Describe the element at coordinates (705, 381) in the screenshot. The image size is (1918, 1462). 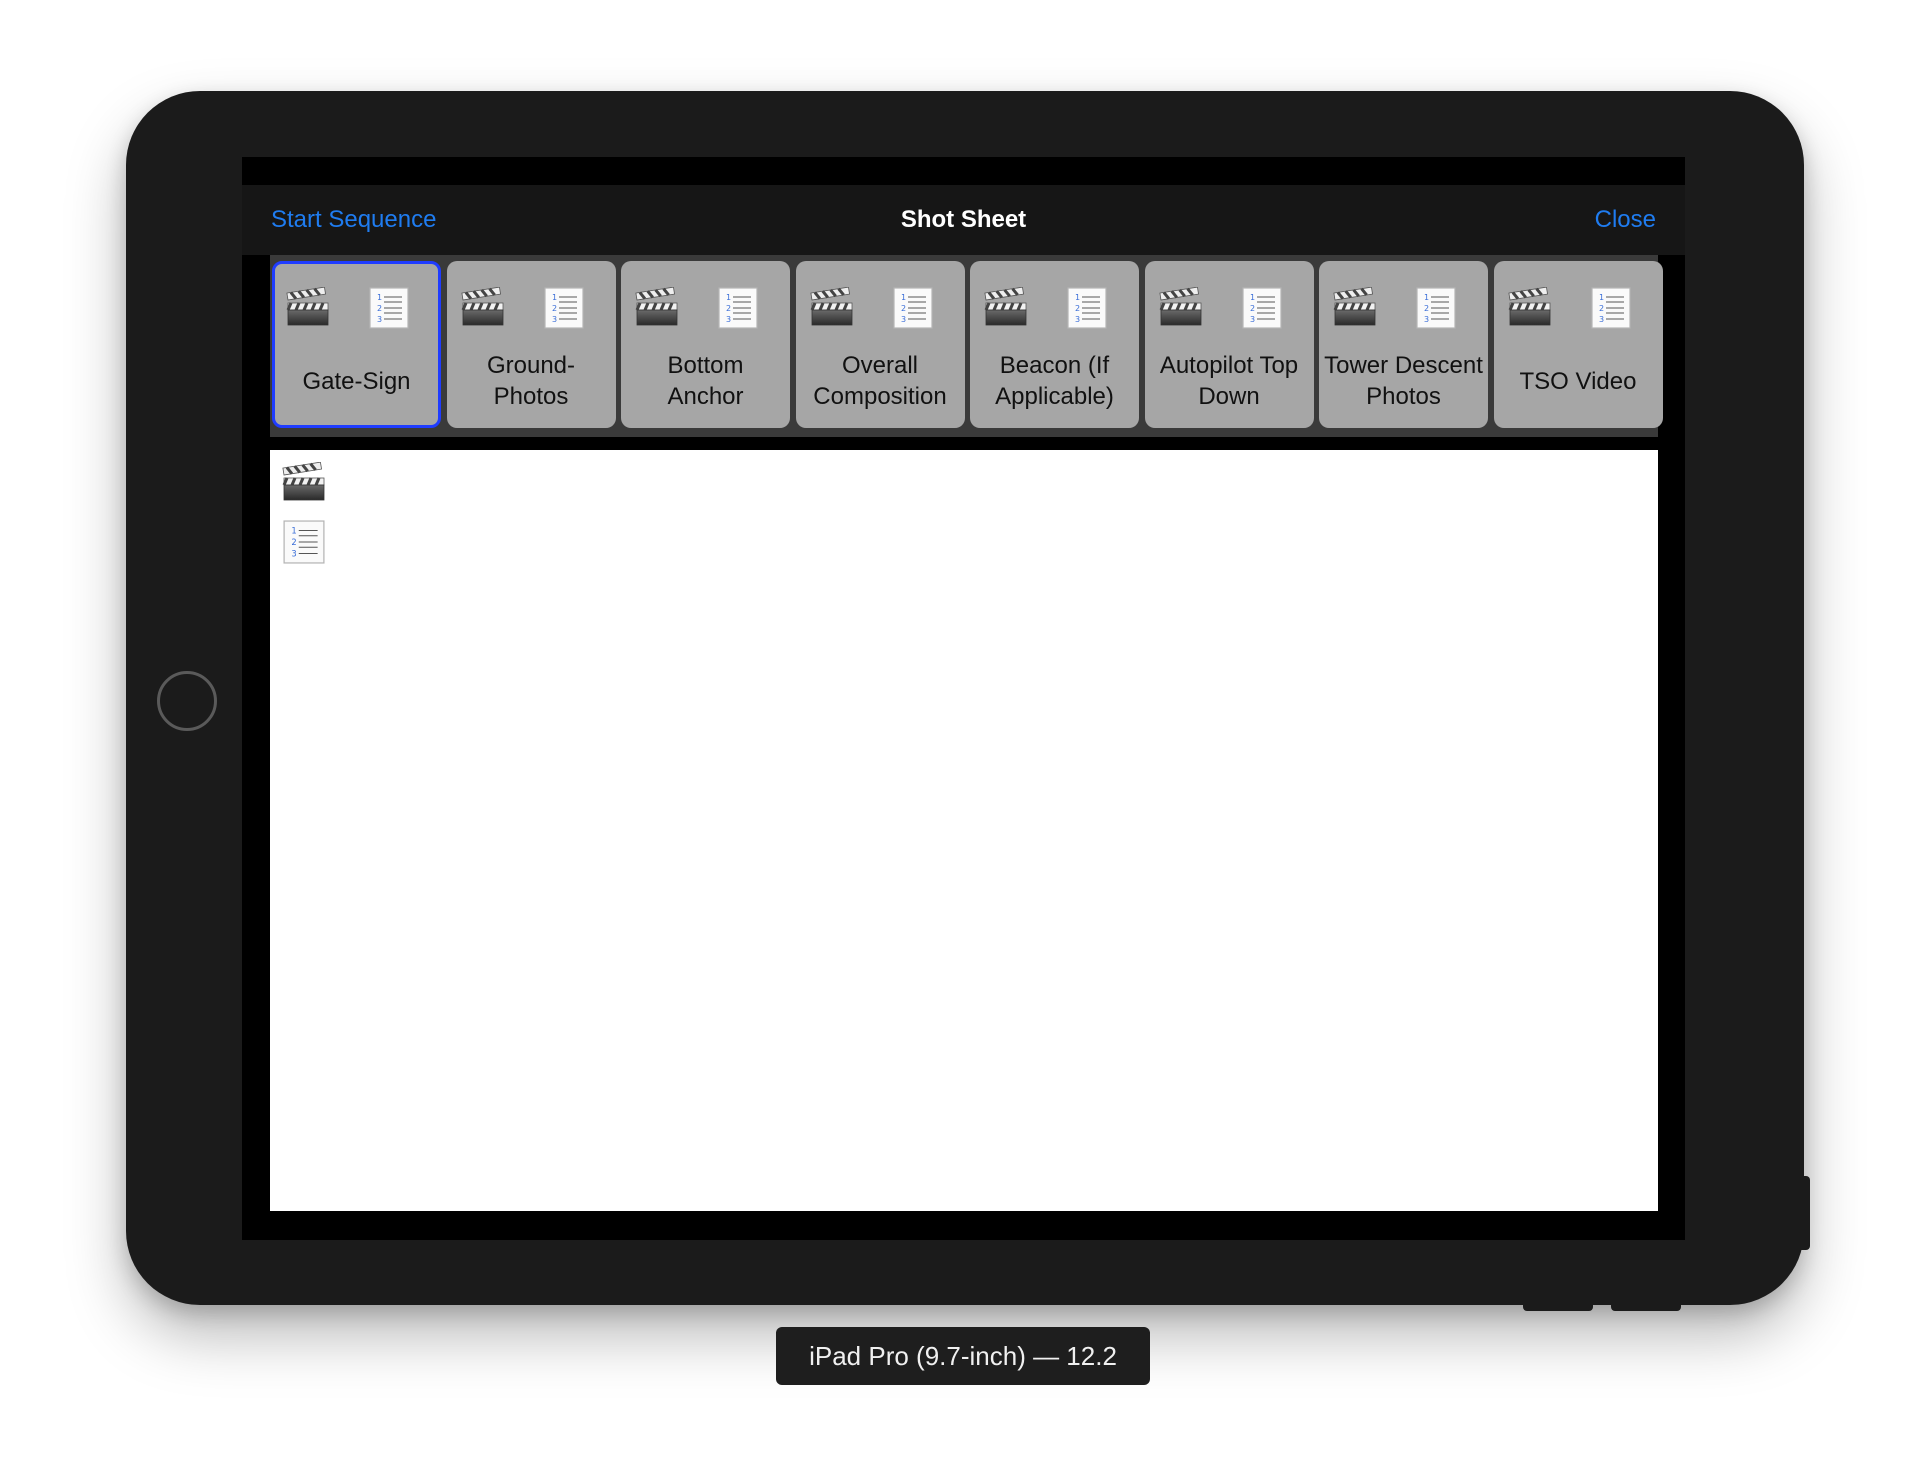
I see `tab-label: Bottom Anchor` at that location.